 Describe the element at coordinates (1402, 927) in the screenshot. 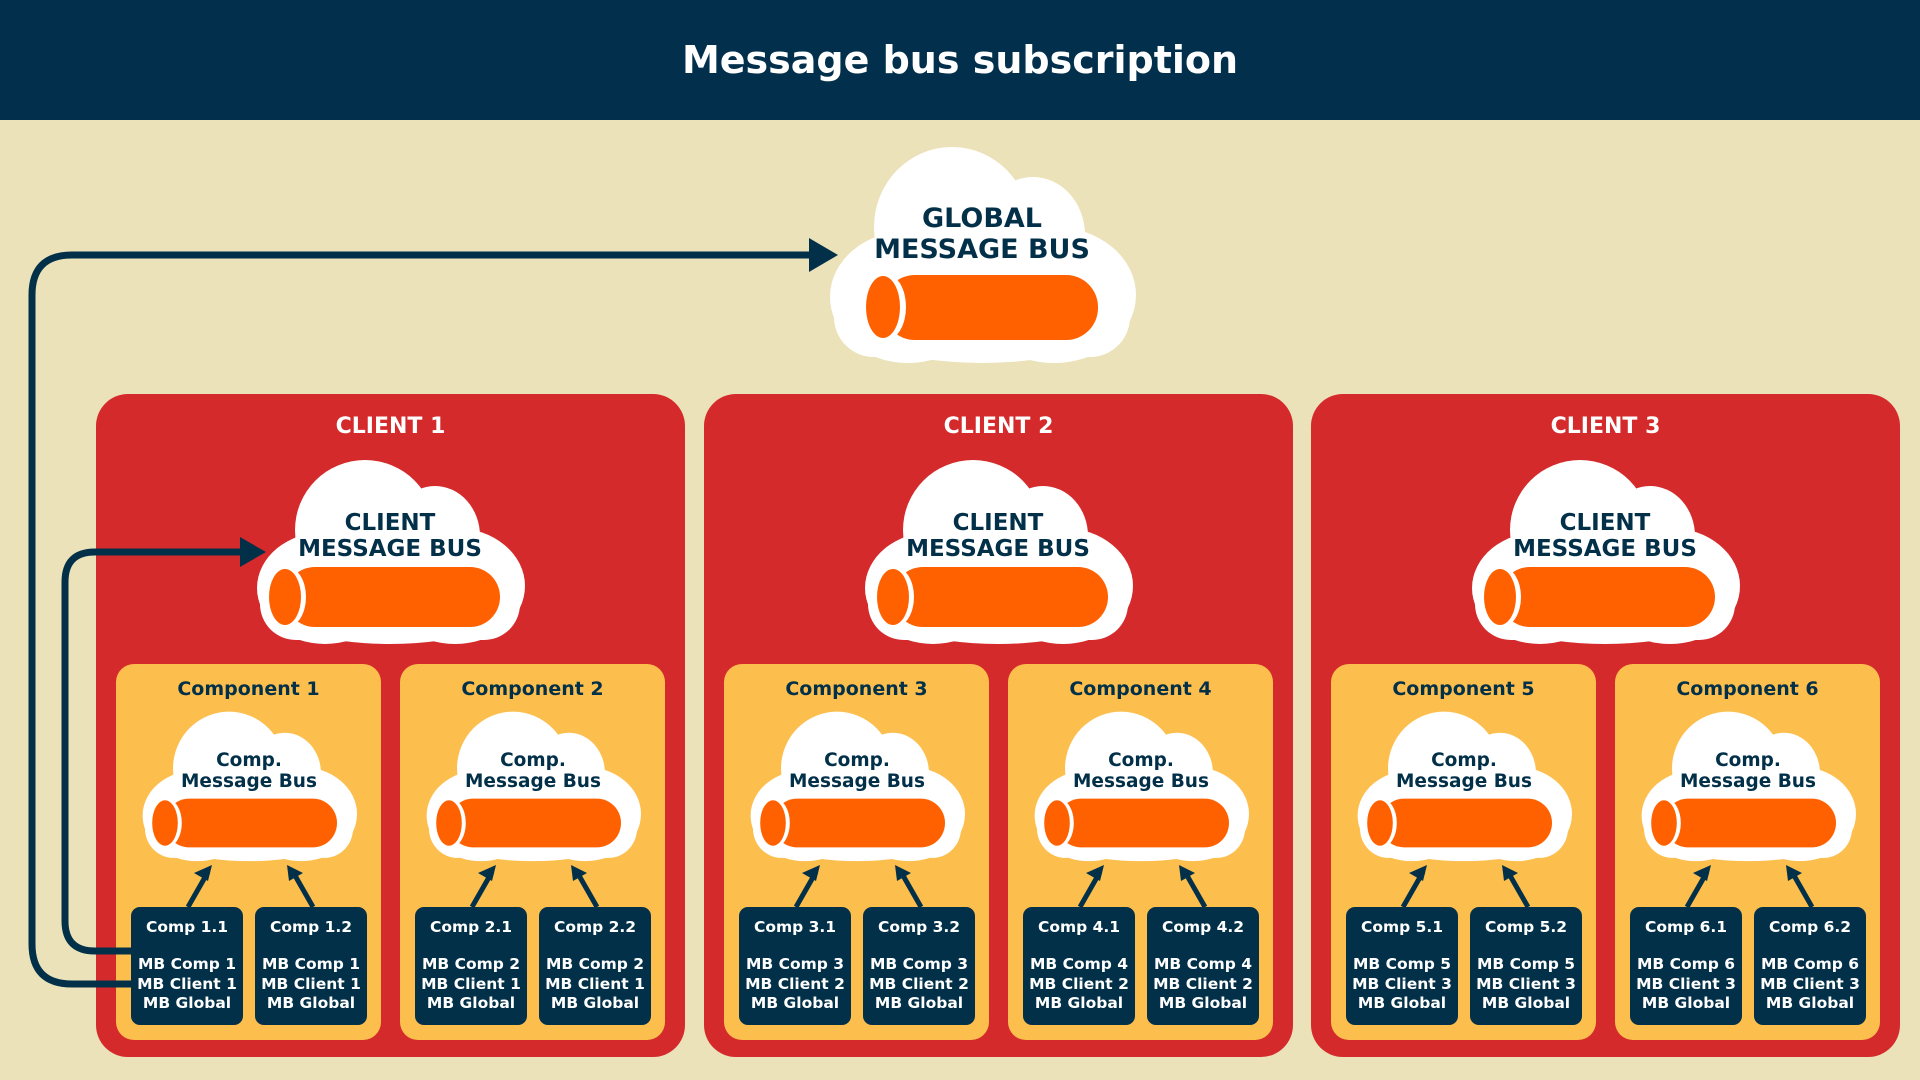

I see `comp-name: Comp 5.1` at that location.